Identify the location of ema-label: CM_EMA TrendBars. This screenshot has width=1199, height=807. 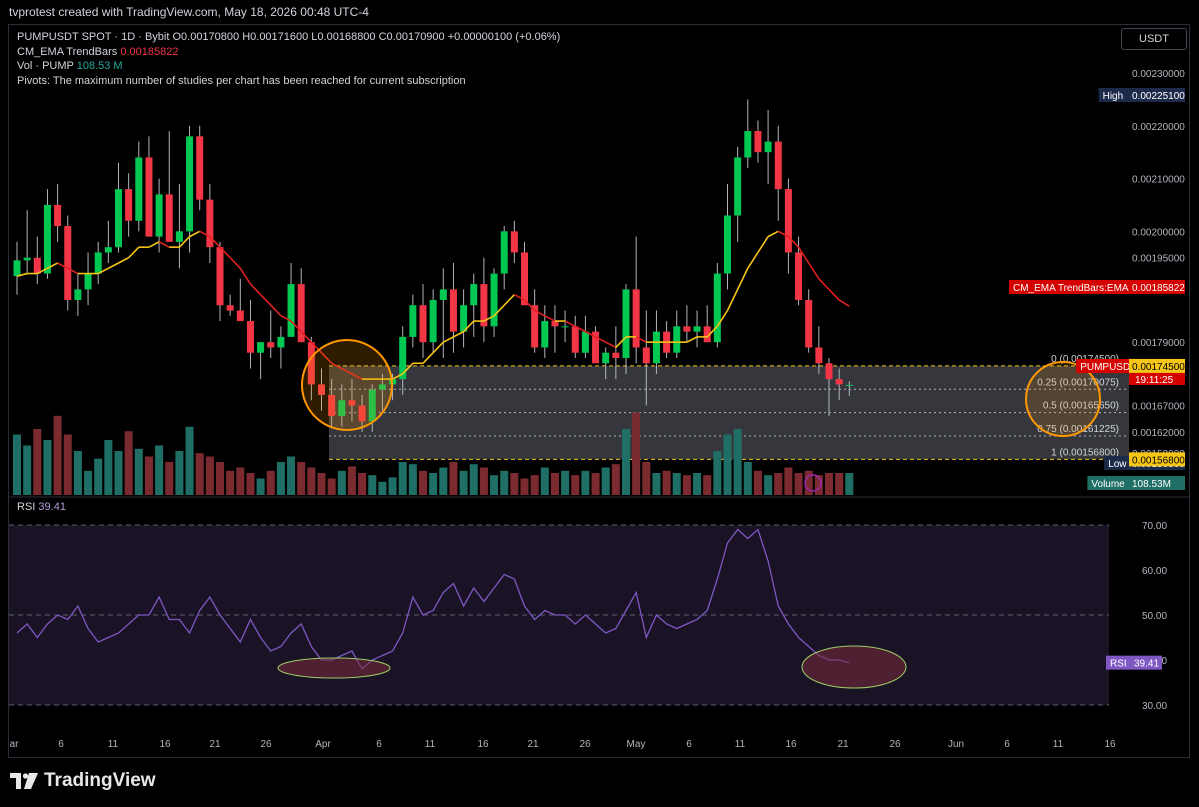
(67, 52).